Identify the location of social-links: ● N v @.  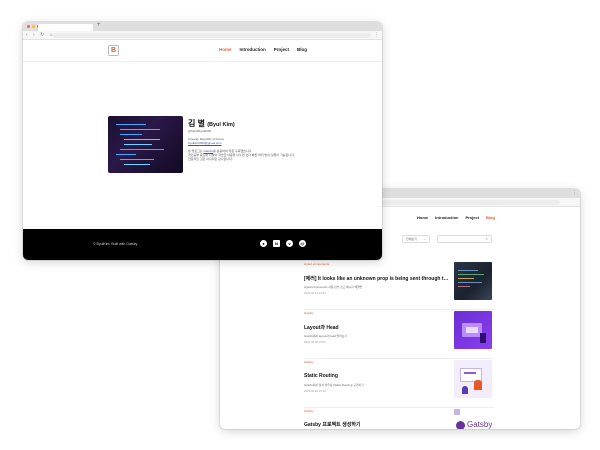
(283, 243).